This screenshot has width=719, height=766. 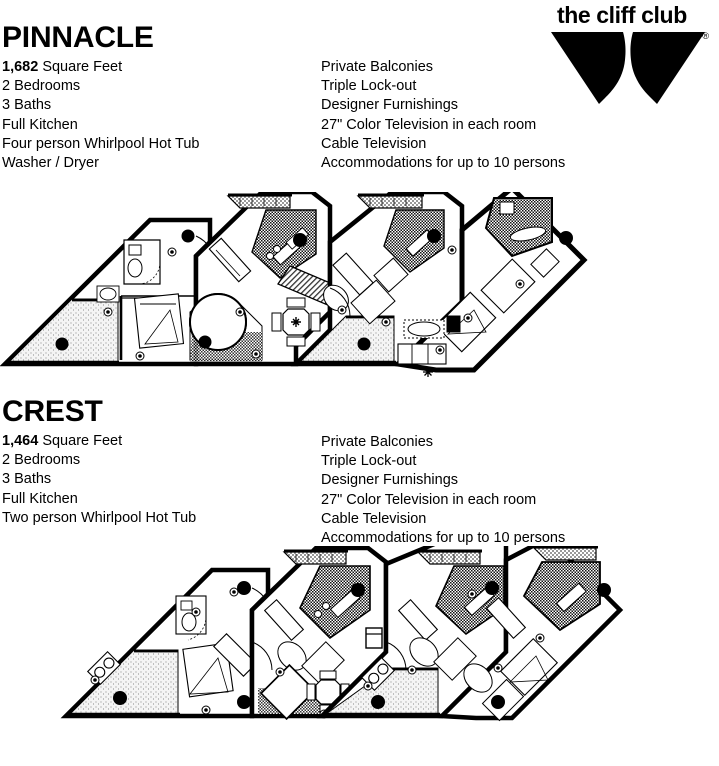 I want to click on square-feet-value: 1,464, so click(x=20, y=441).